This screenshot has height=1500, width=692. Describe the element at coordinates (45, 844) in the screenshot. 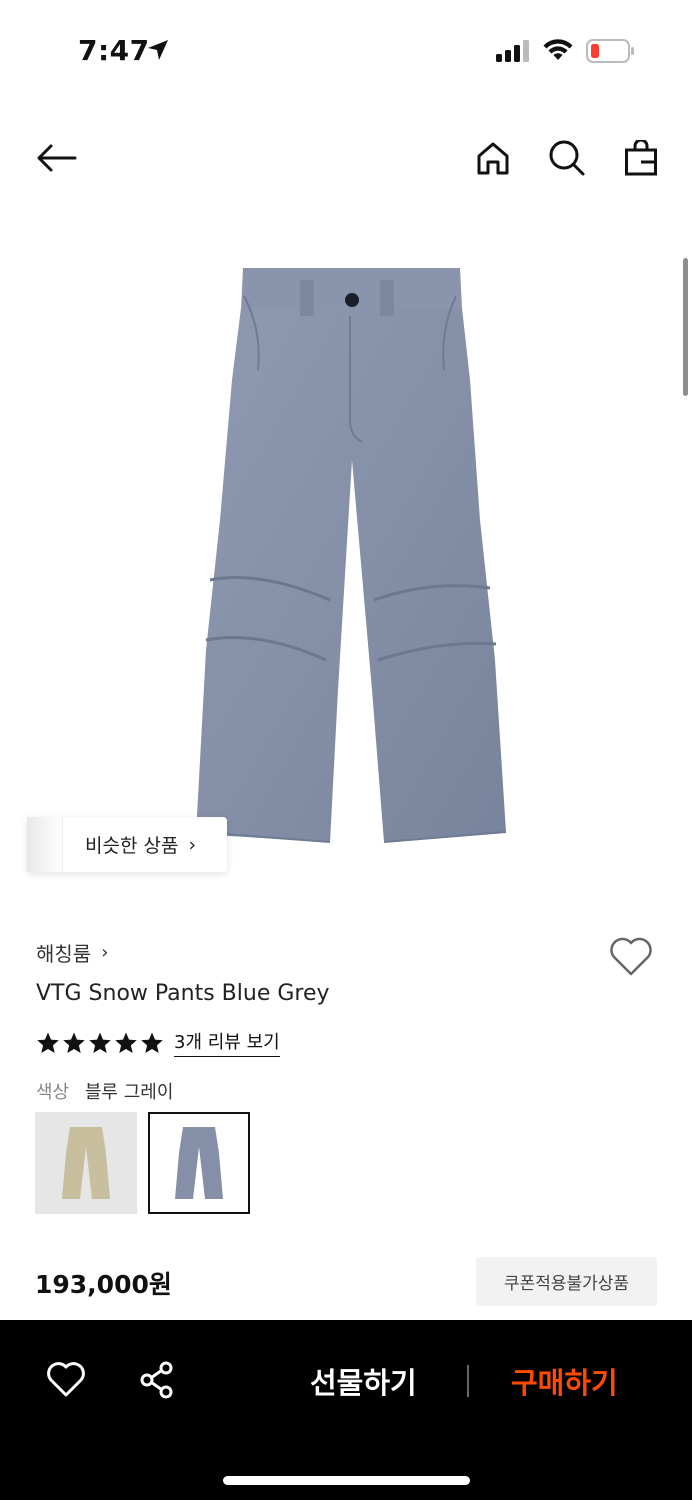

I see `similar-thumbnail` at that location.